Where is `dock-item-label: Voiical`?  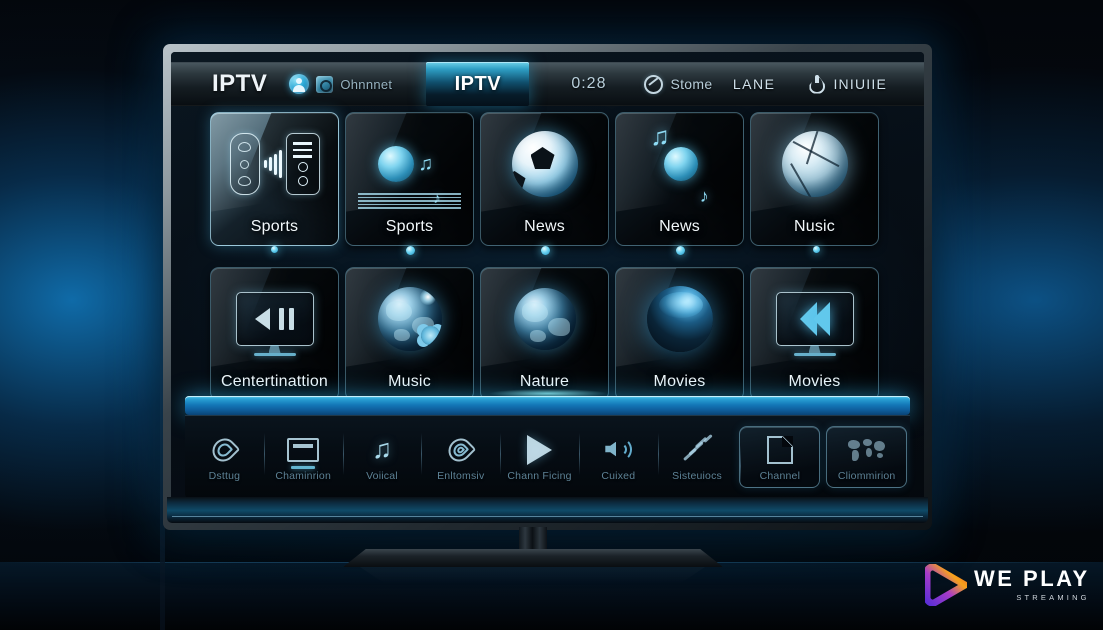 dock-item-label: Voiical is located at coordinates (382, 475).